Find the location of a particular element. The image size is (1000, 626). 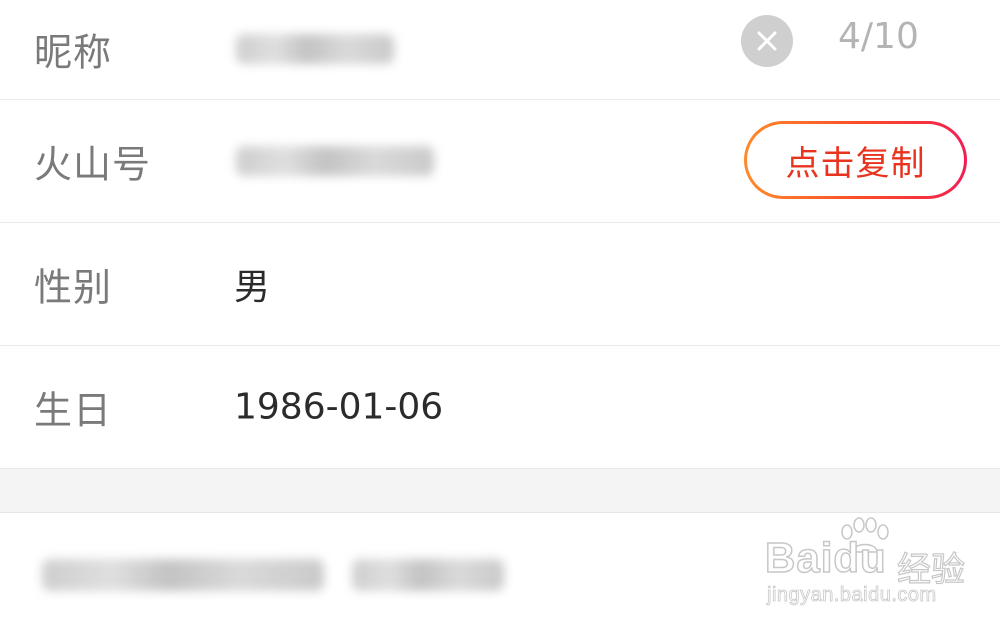

gender-label: 性别 is located at coordinates (73, 287).